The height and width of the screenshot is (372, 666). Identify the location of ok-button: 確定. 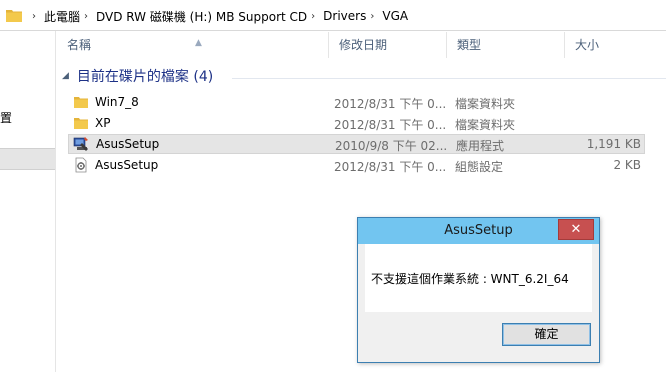
(546, 334).